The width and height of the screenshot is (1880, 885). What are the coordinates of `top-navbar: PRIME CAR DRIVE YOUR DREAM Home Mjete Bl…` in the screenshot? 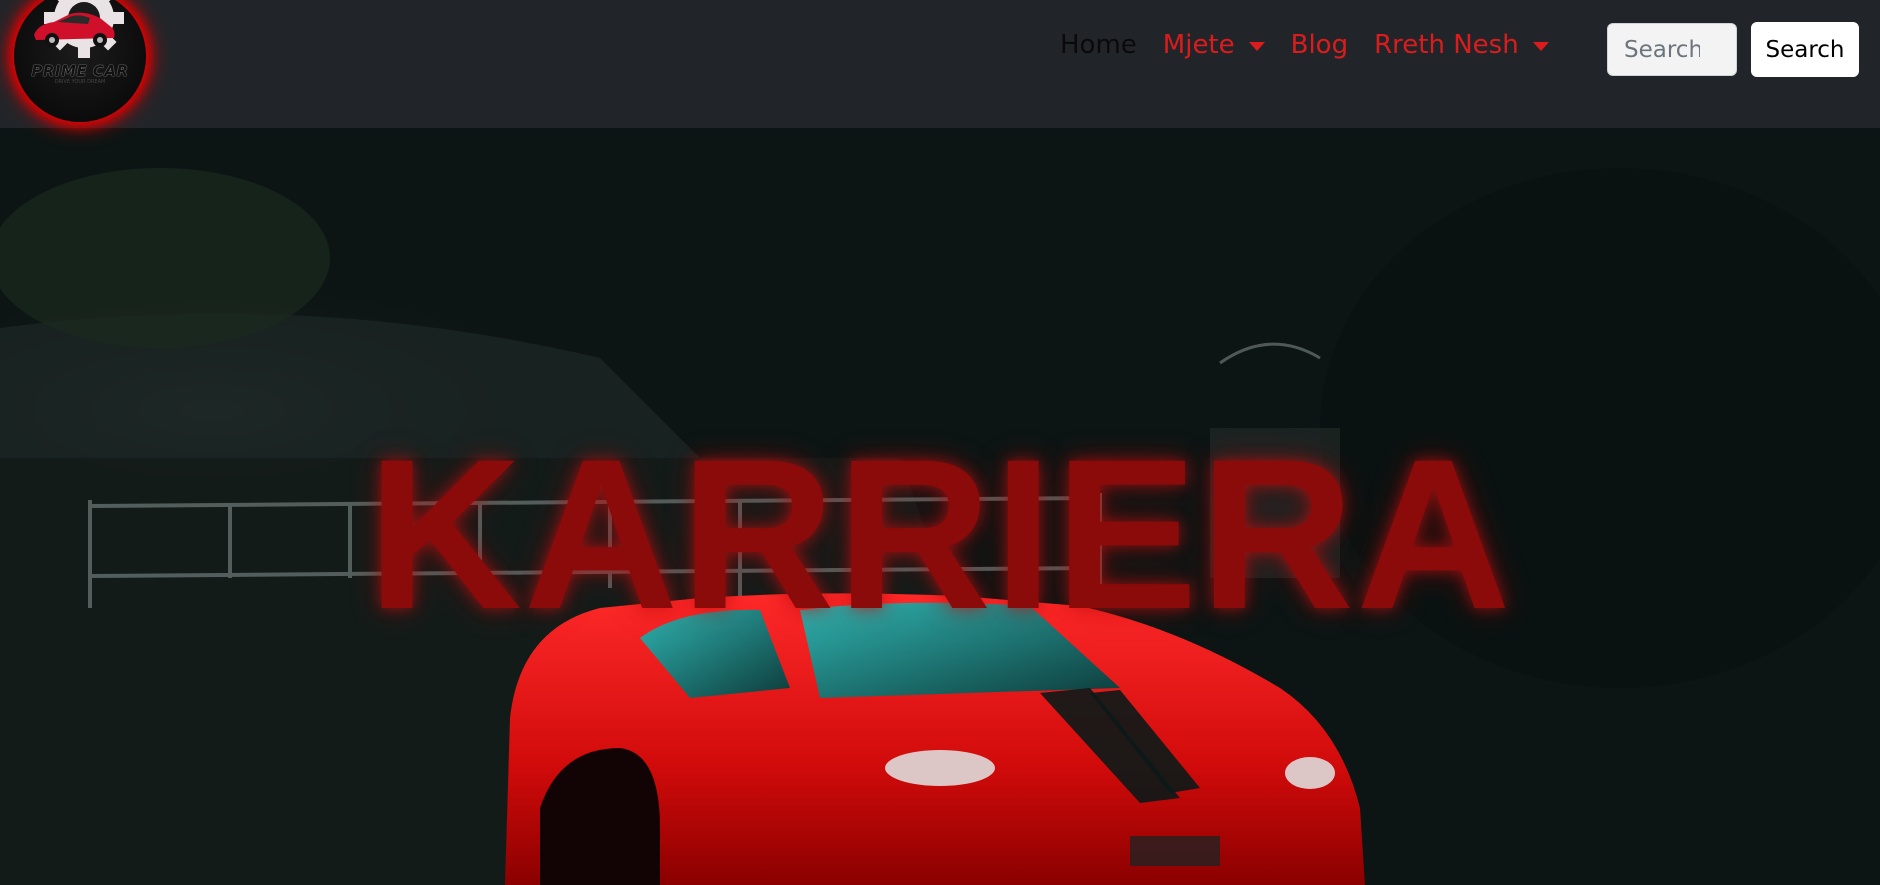 It's located at (940, 64).